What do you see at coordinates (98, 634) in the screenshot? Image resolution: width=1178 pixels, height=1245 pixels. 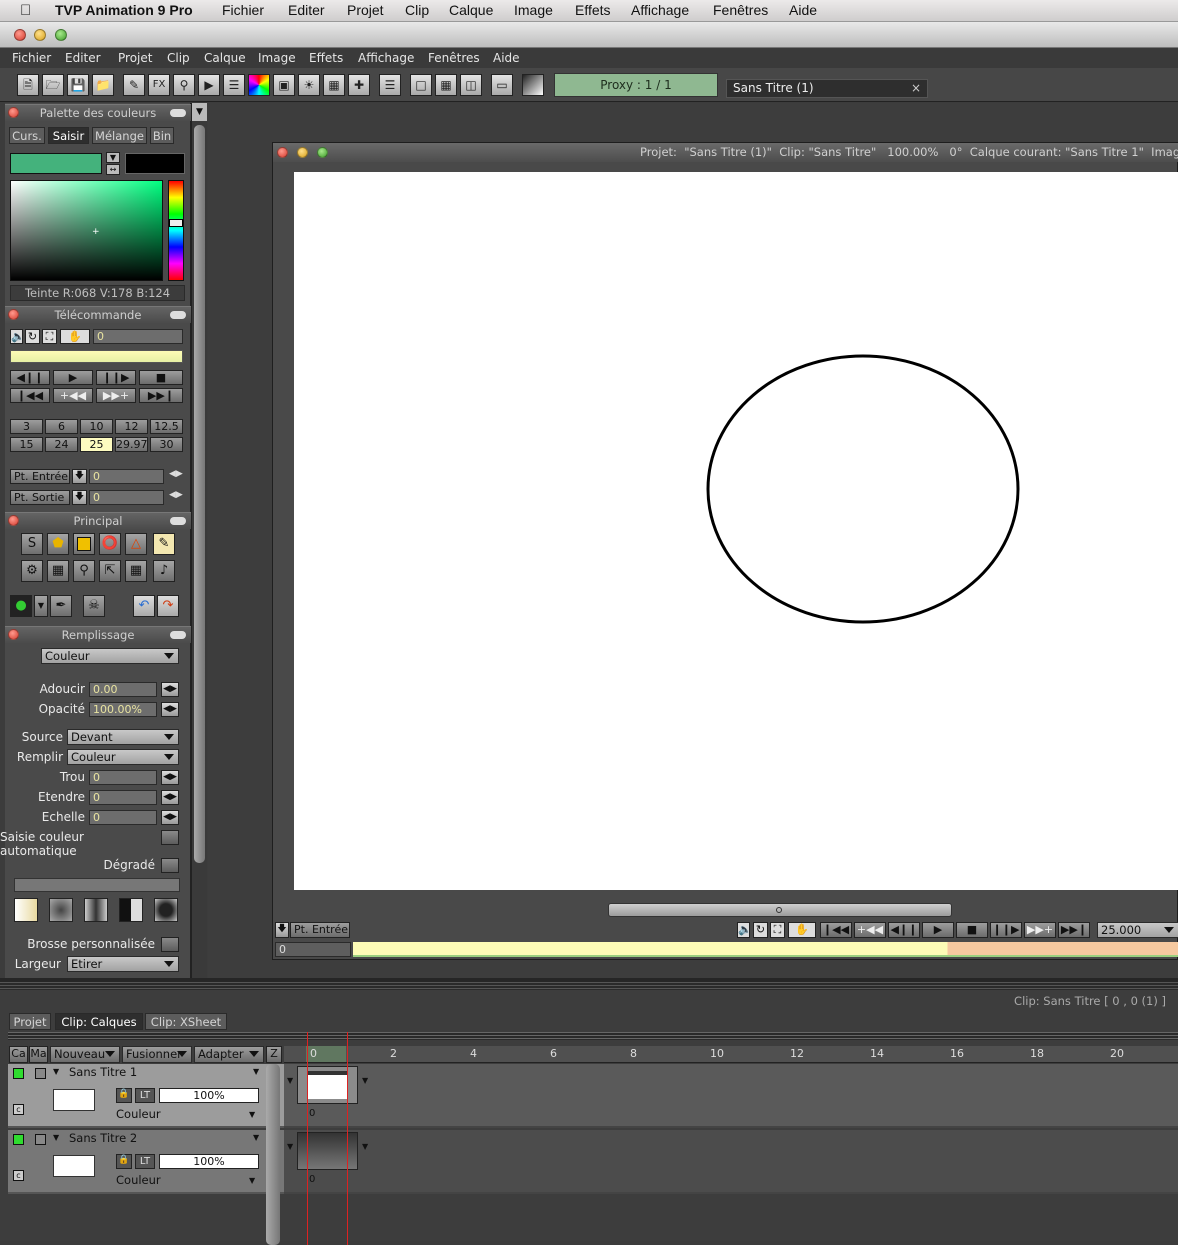 I see `fill-header: Remplissage` at bounding box center [98, 634].